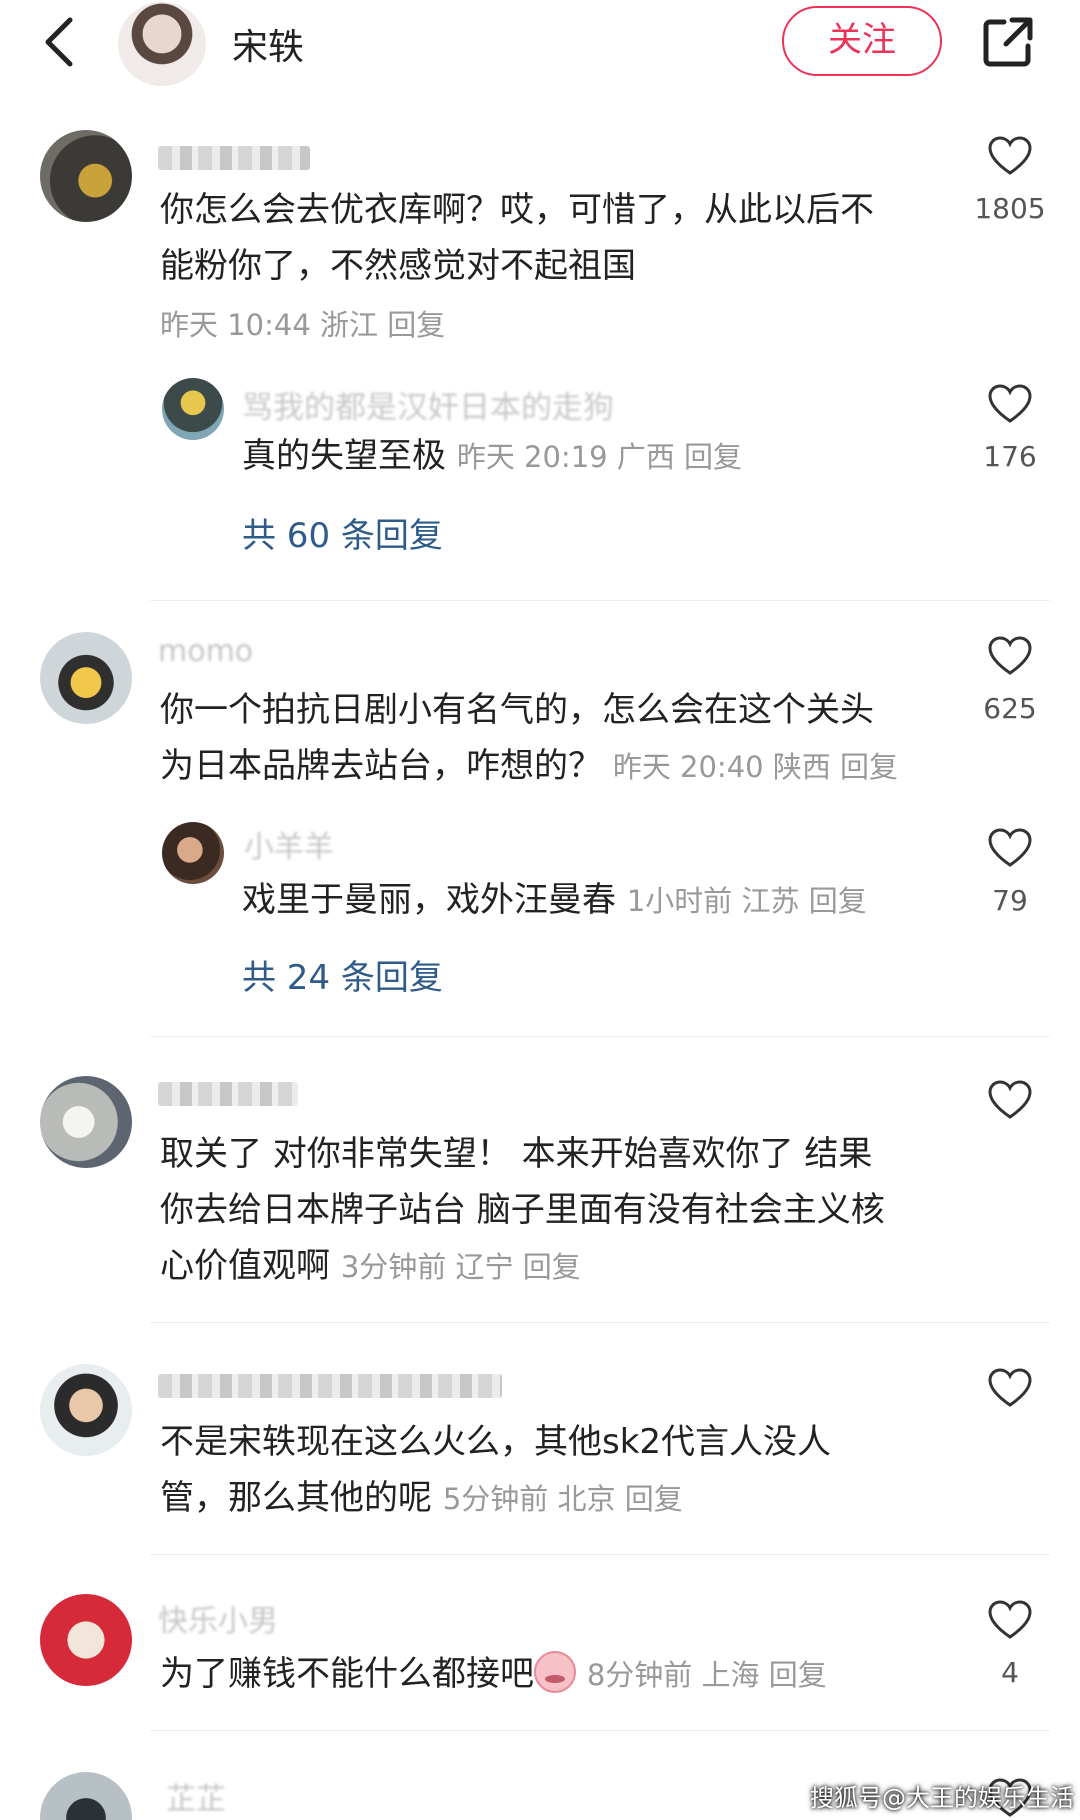  I want to click on reply-text: 戏里于曼丽，戏外汪曼春 1小时前 江苏 回复, so click(554, 900).